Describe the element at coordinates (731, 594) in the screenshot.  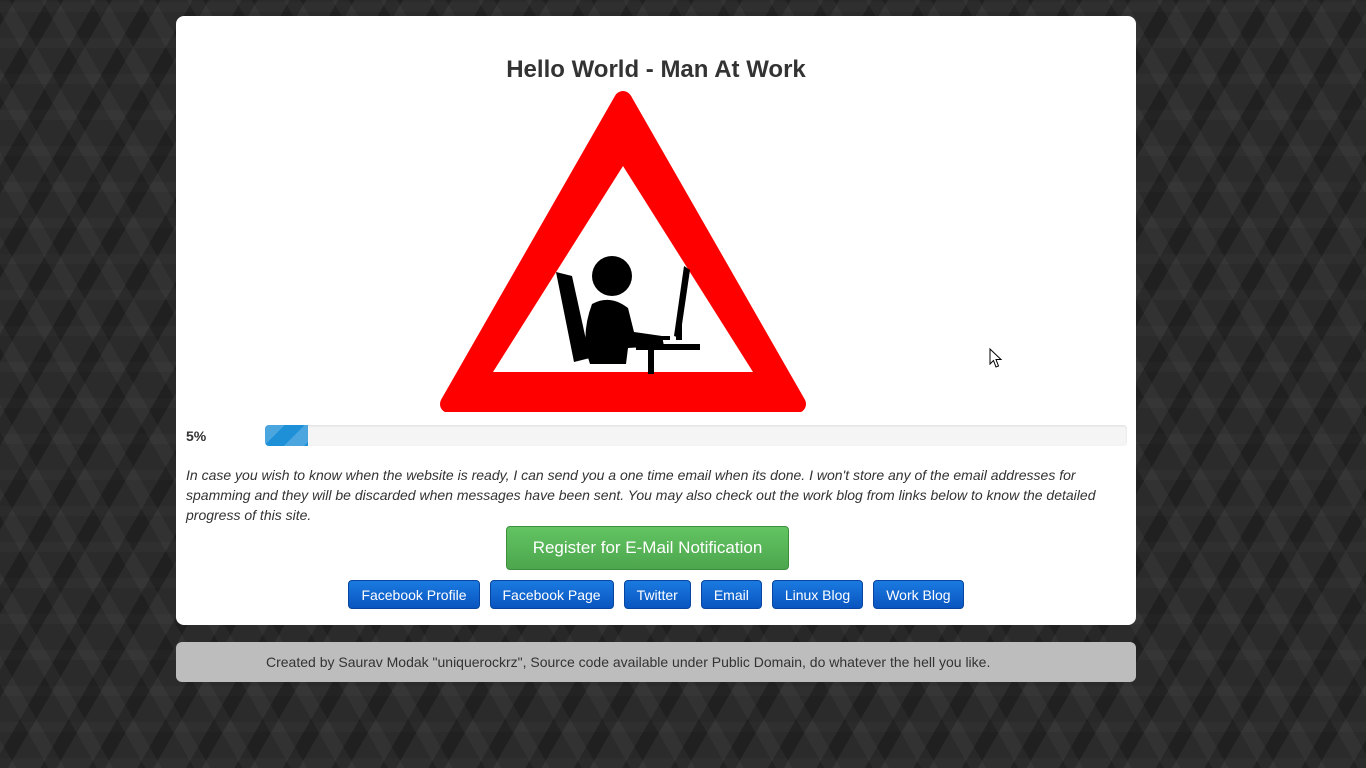
I see `email-button: Email` at that location.